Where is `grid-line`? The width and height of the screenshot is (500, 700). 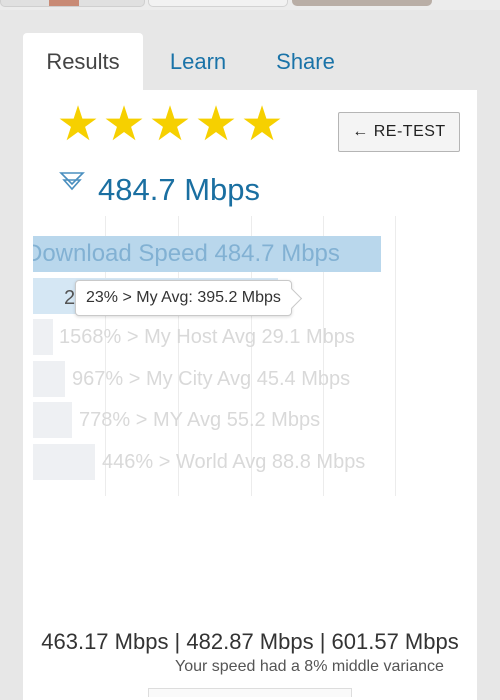 grid-line is located at coordinates (395, 356).